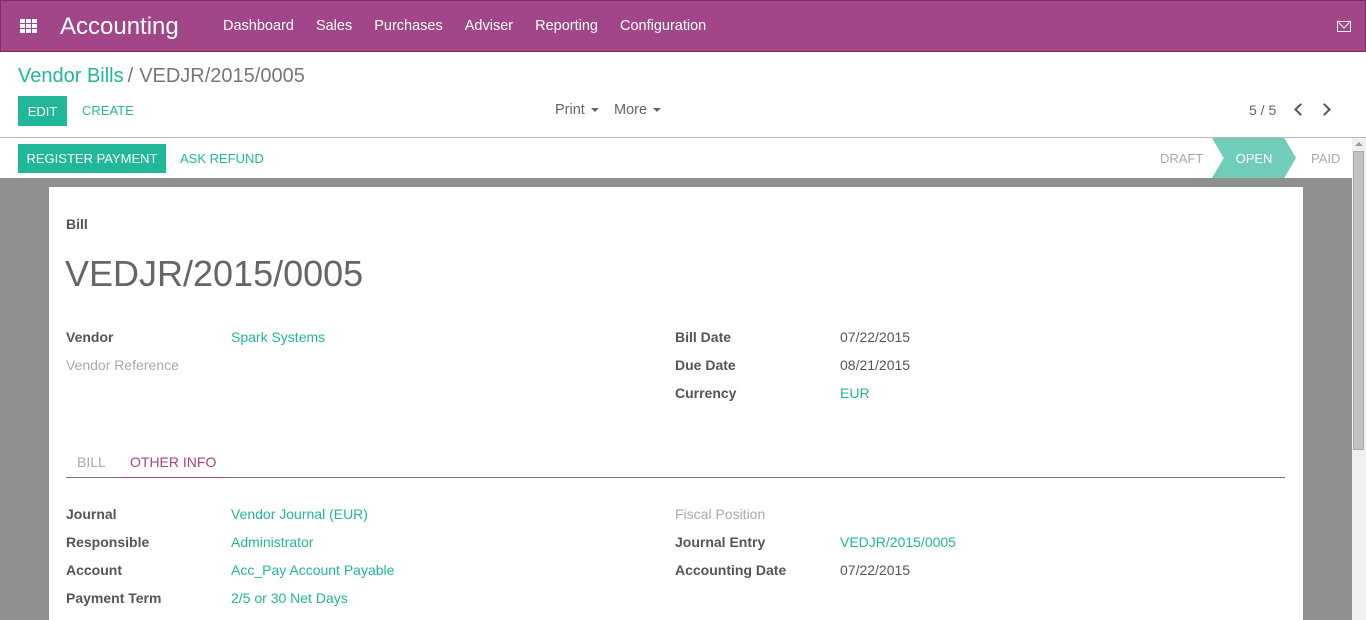 The height and width of the screenshot is (620, 1366). I want to click on payment-term-value: 2/5 or 30 Net Days, so click(289, 598).